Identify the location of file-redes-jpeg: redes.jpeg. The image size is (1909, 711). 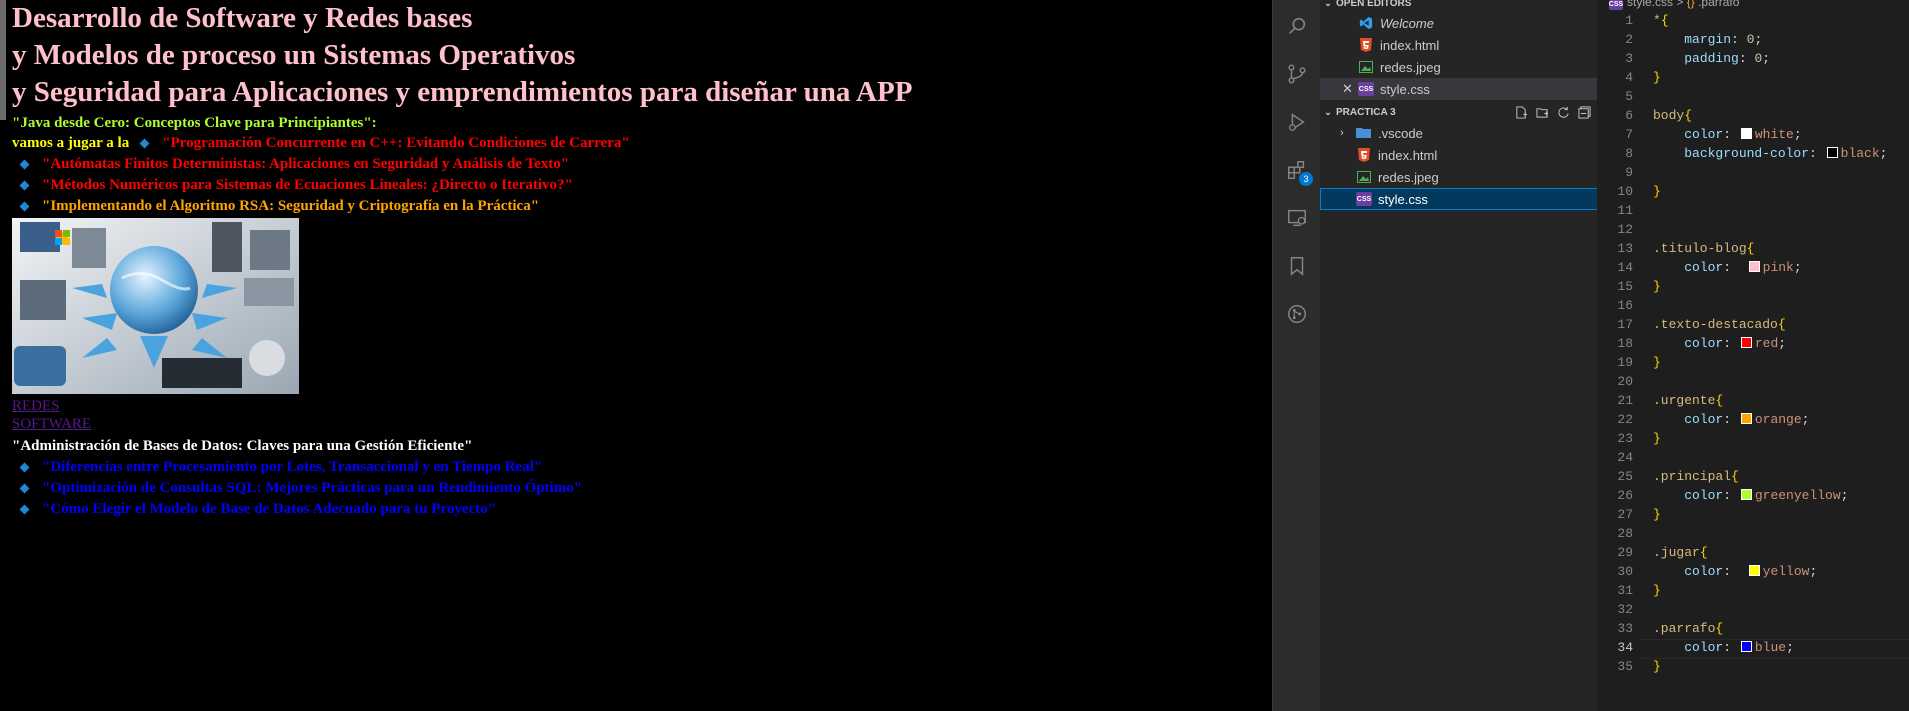
(1476, 177).